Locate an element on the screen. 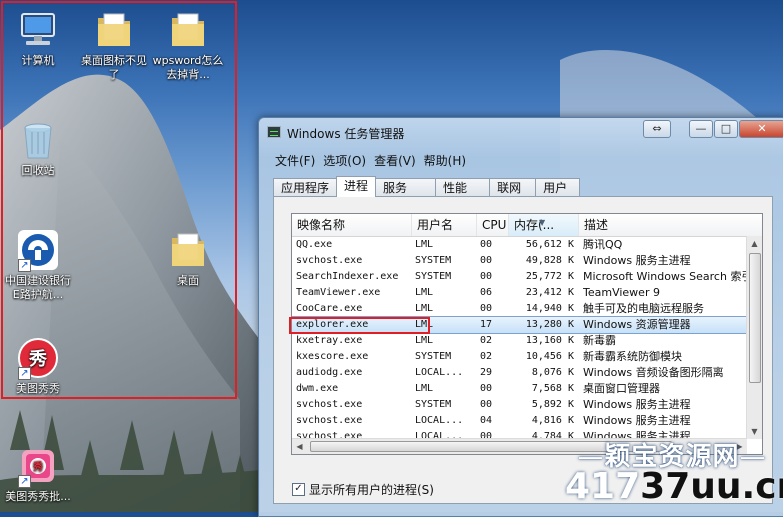 Image resolution: width=783 pixels, height=517 pixels. process-mem-cell: 13,280 K is located at coordinates (549, 324).